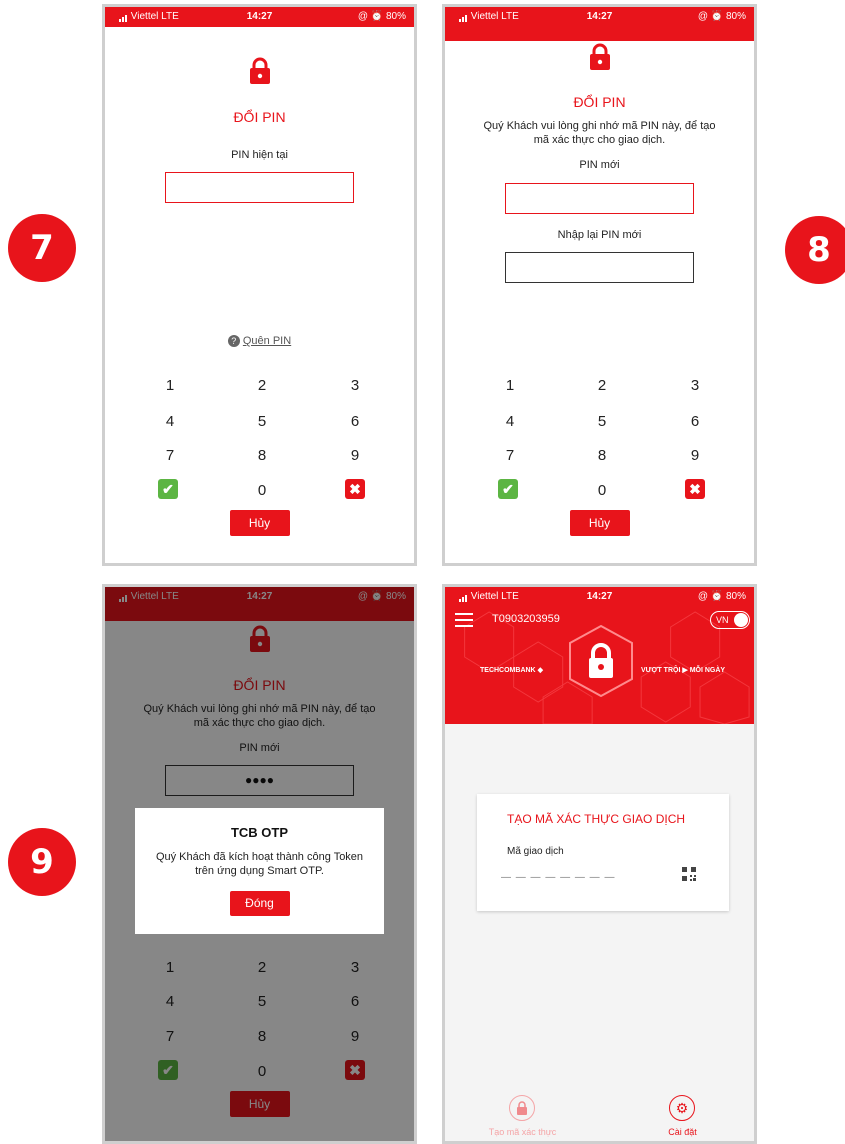 The height and width of the screenshot is (1144, 845). I want to click on gear-icon: ⚙, so click(682, 1108).